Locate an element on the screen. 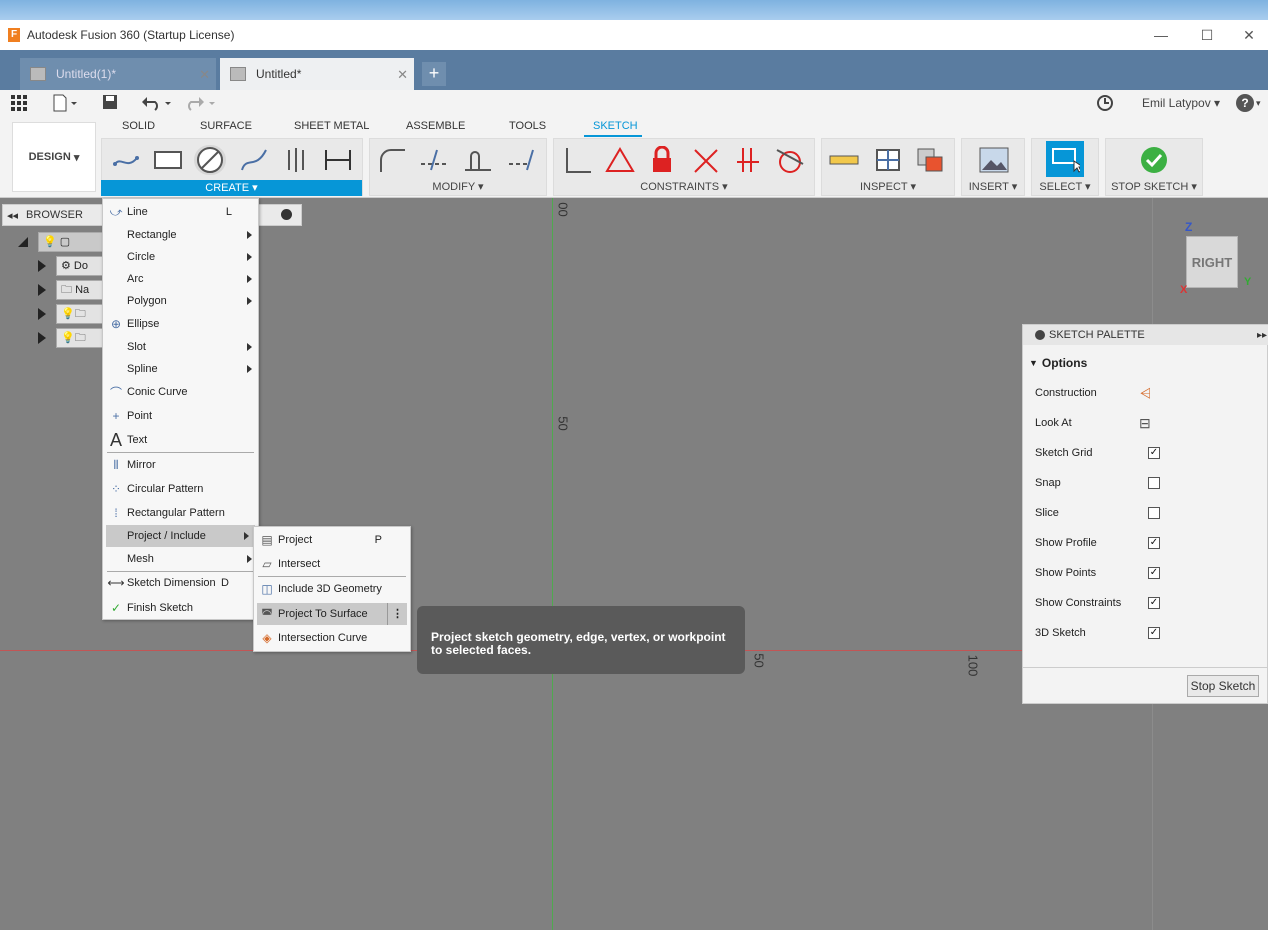  finish-sketch-check-icon is located at coordinates (1154, 160).